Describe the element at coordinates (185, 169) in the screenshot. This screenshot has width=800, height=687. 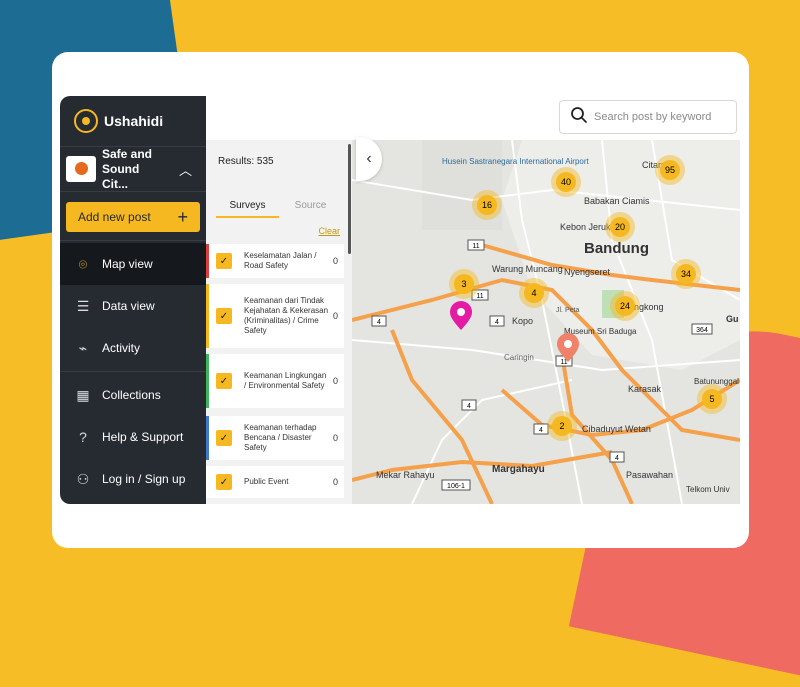
I see `chevron-up-icon: ︿` at that location.